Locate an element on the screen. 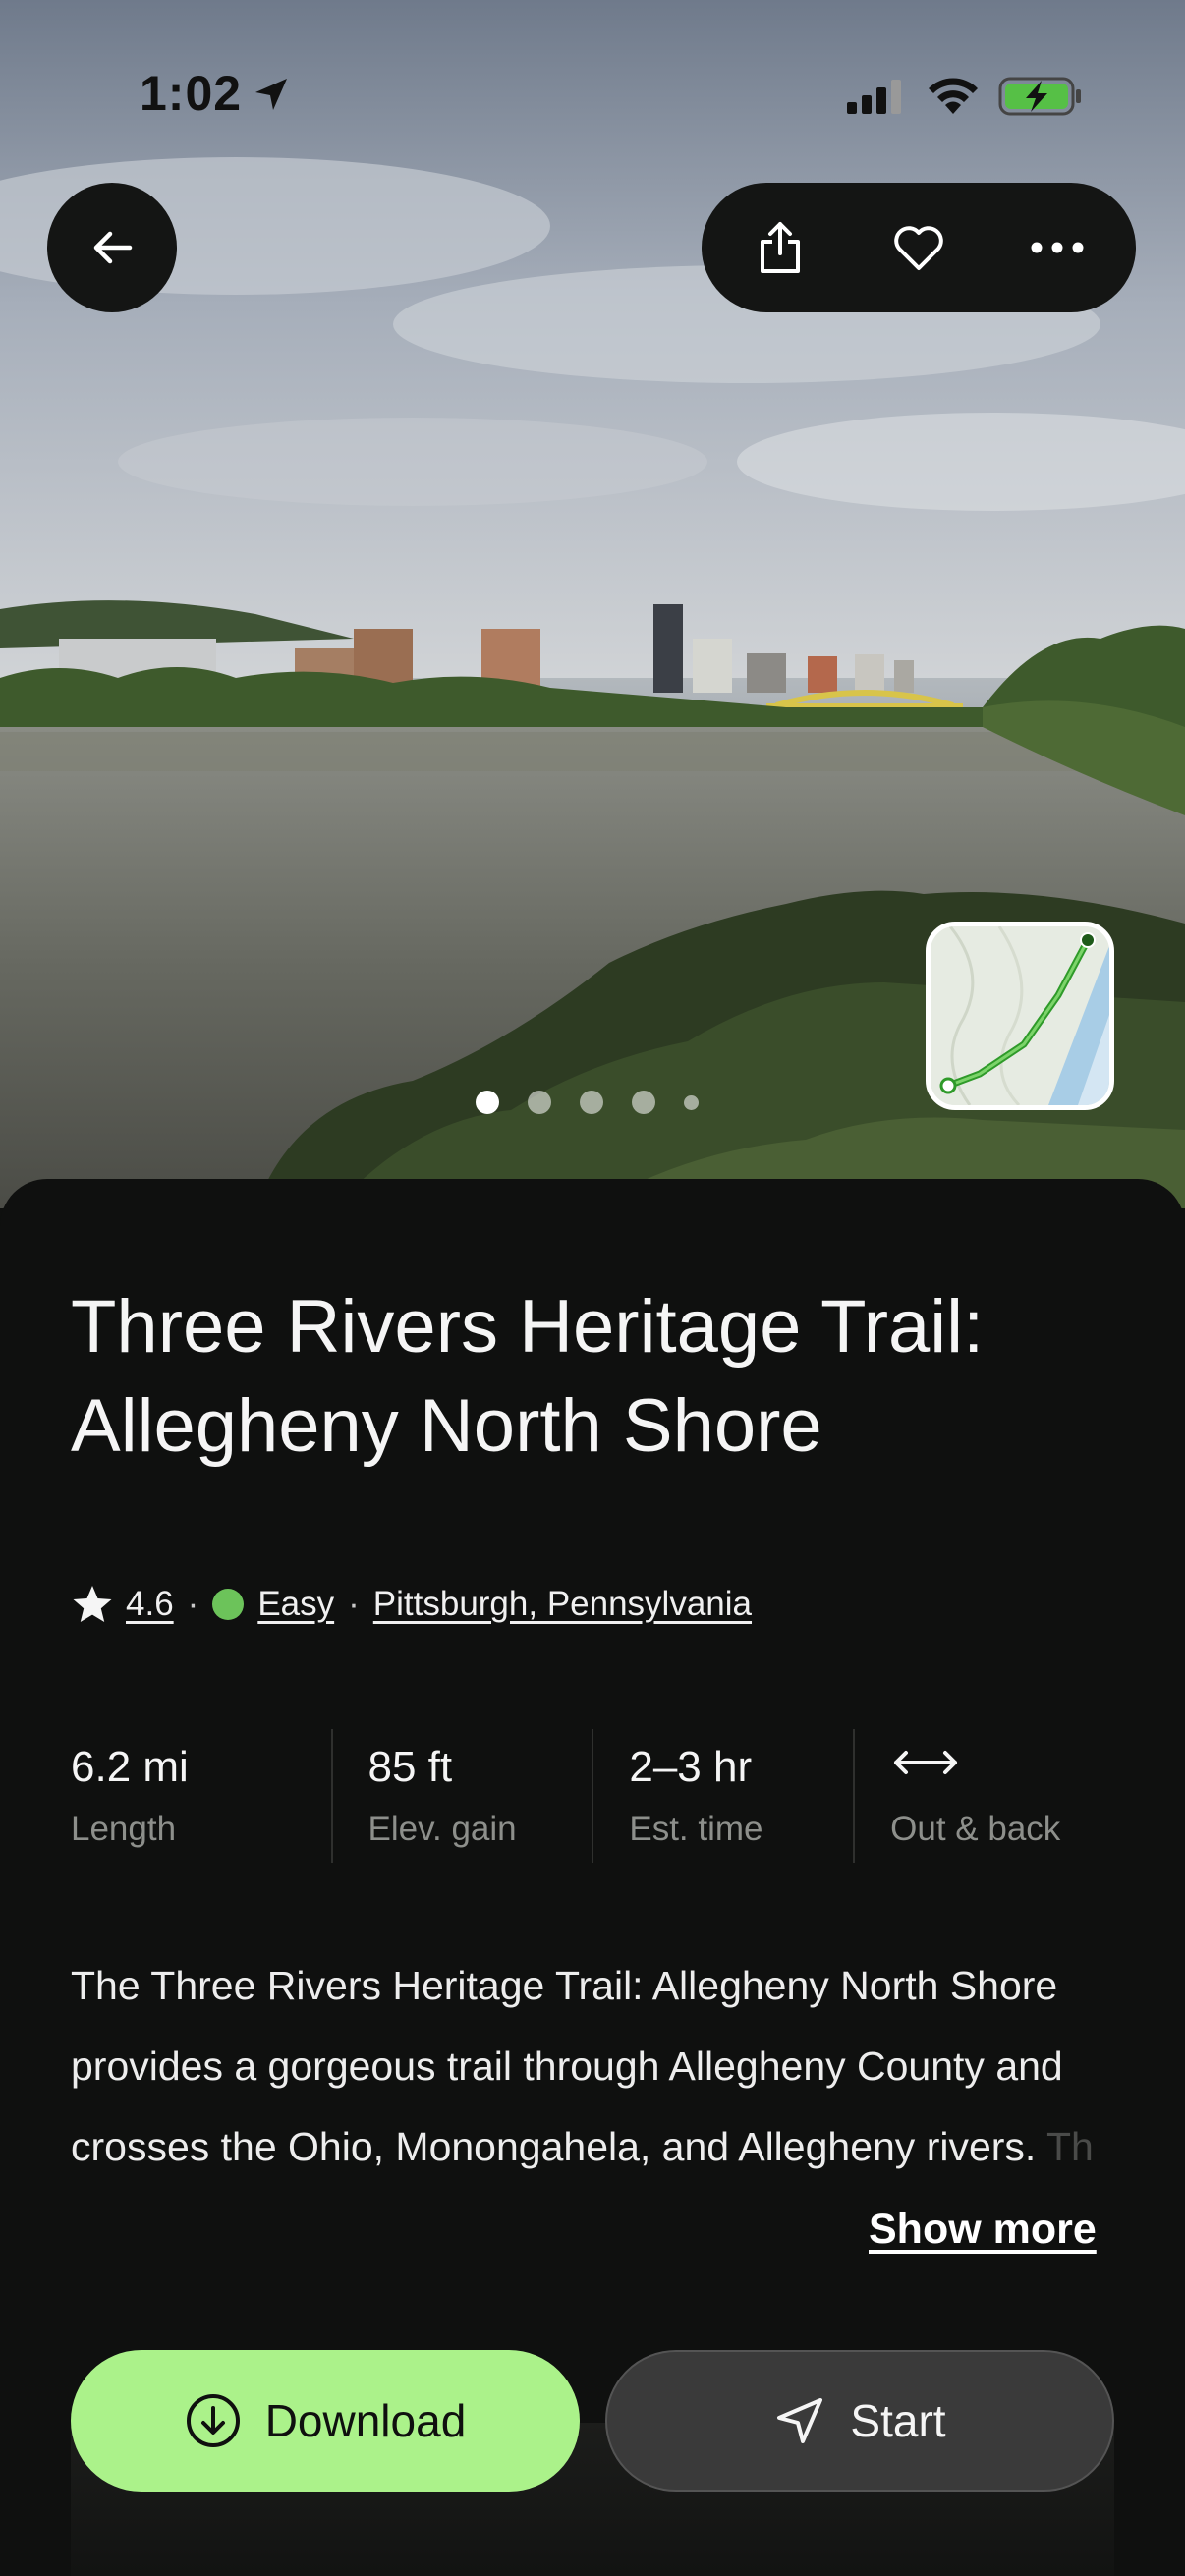  rating-link: 4.6 is located at coordinates (150, 1604).